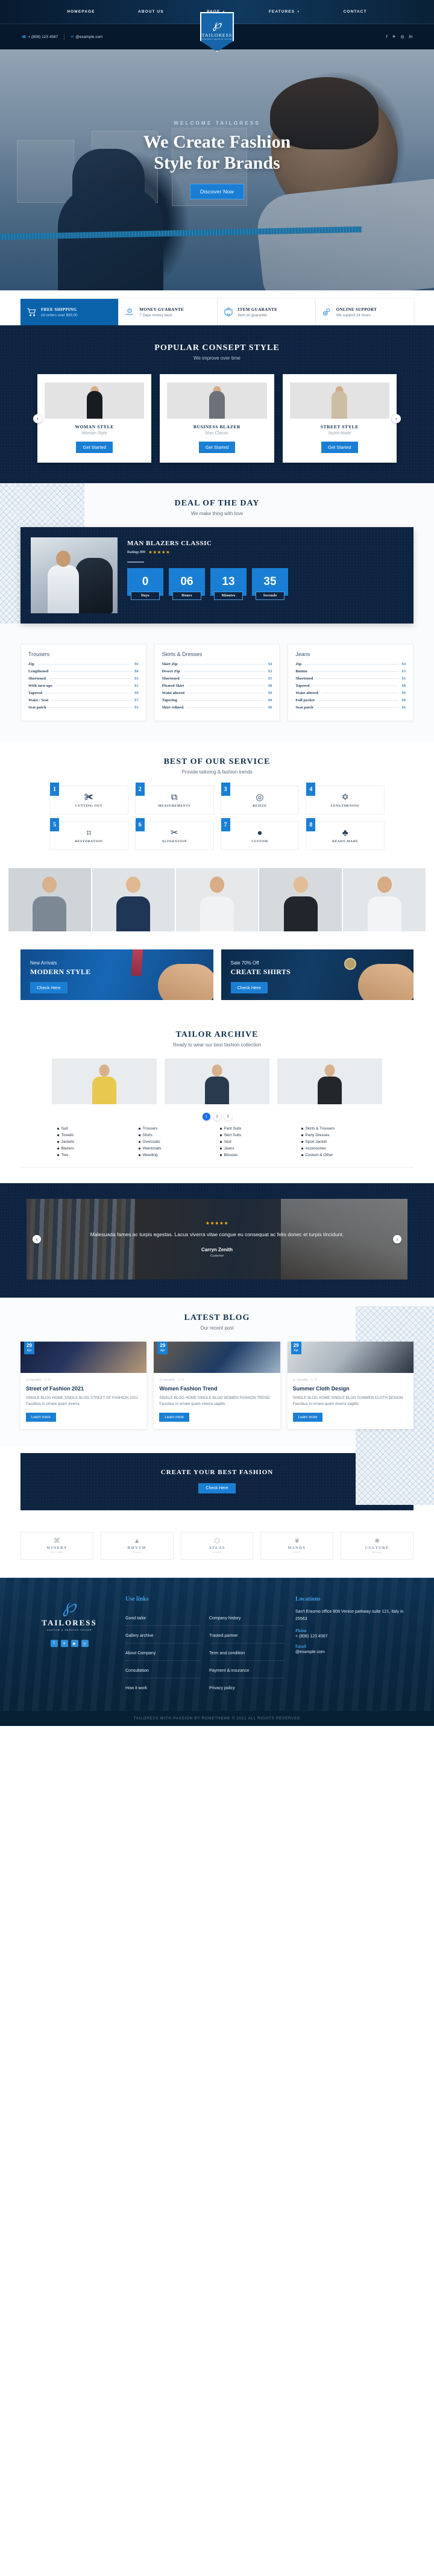 Image resolution: width=434 pixels, height=2576 pixels. Describe the element at coordinates (217, 1546) in the screenshot. I see `brand-logo-2: ⬡ ATLAS HOUSE` at that location.